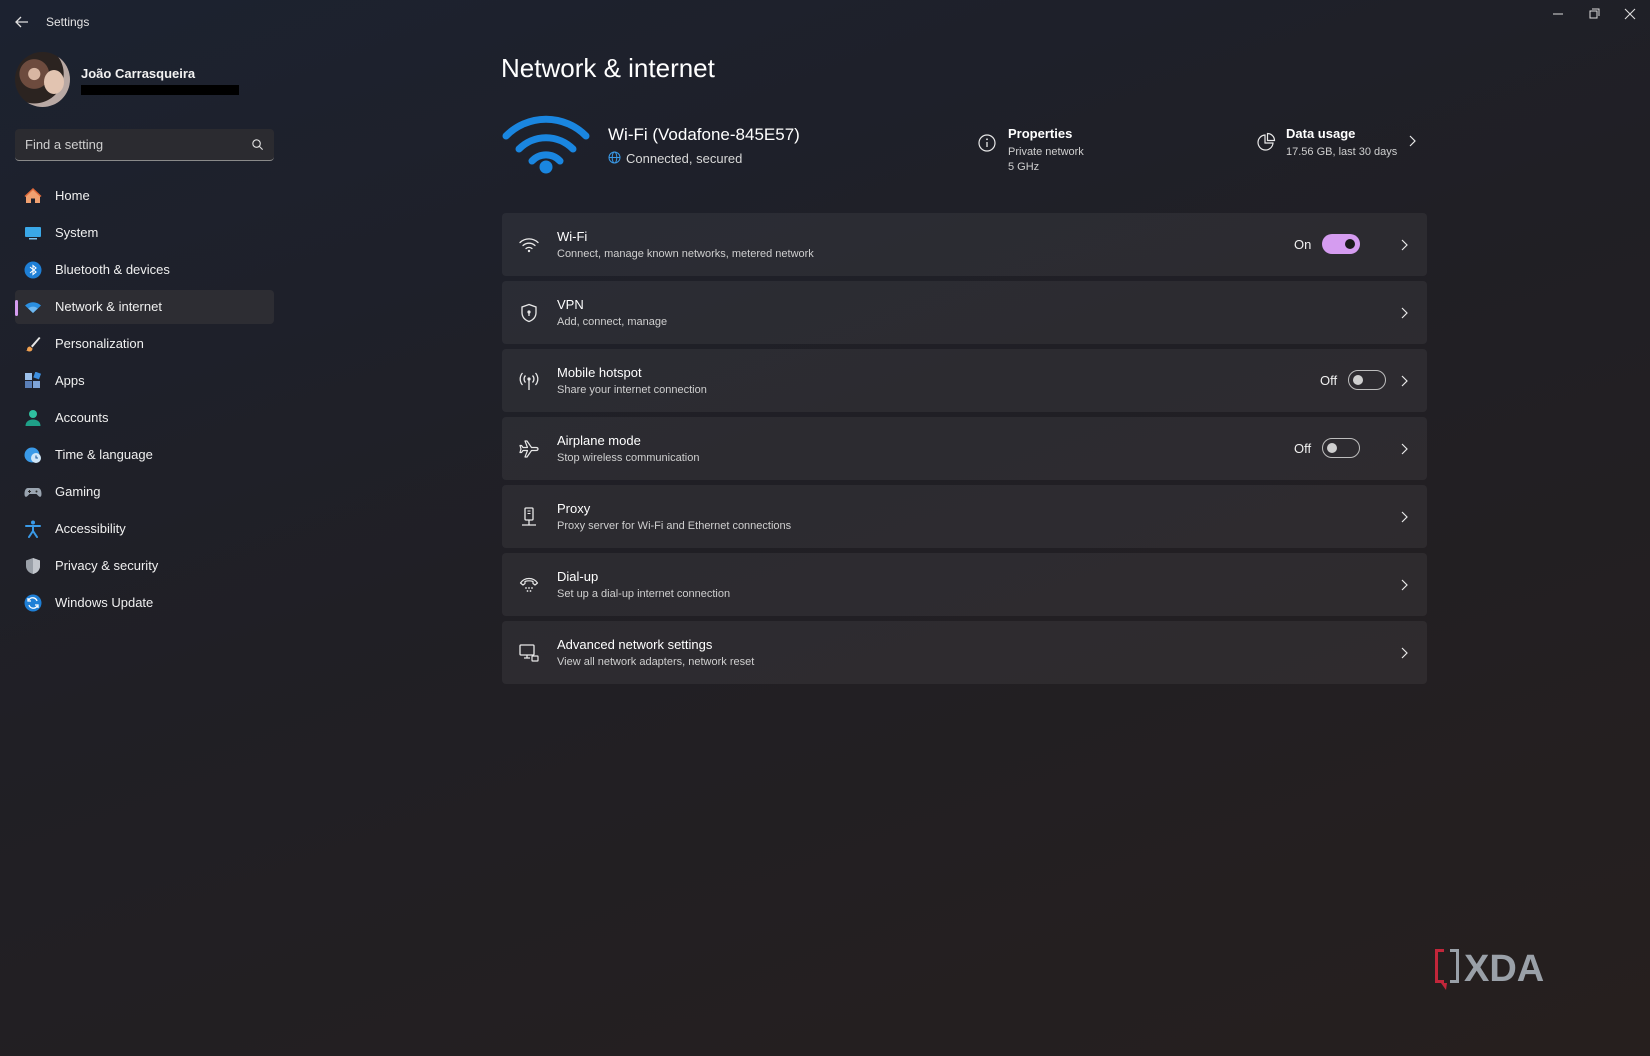 This screenshot has height=1056, width=1650. What do you see at coordinates (33, 270) in the screenshot?
I see `bluetooth-icon` at bounding box center [33, 270].